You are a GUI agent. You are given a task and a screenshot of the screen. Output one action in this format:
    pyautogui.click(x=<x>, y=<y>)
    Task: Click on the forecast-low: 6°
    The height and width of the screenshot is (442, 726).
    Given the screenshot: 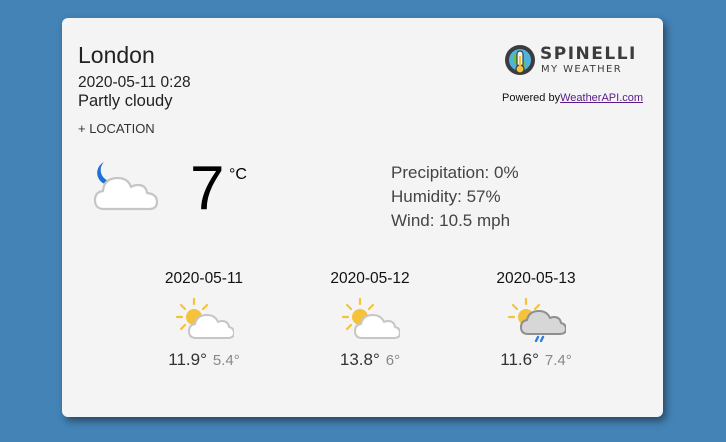 What is the action you would take?
    pyautogui.click(x=393, y=360)
    